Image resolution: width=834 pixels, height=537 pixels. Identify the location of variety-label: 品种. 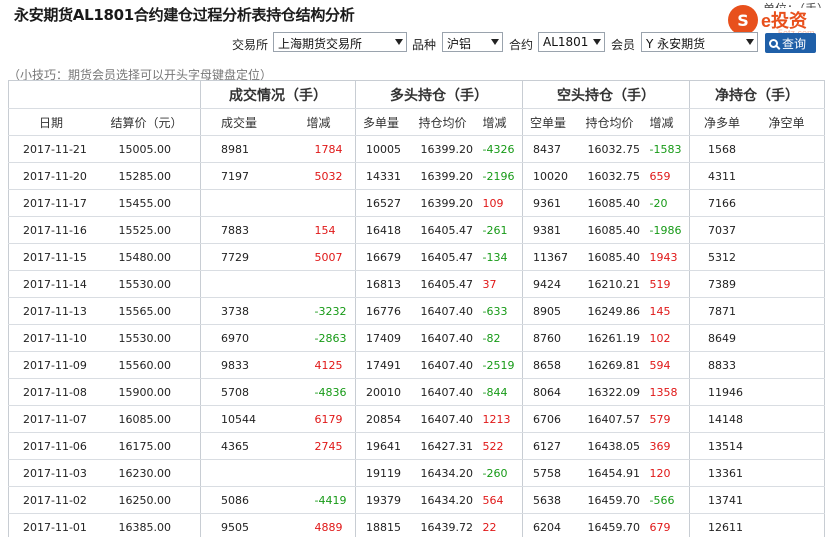
(424, 45).